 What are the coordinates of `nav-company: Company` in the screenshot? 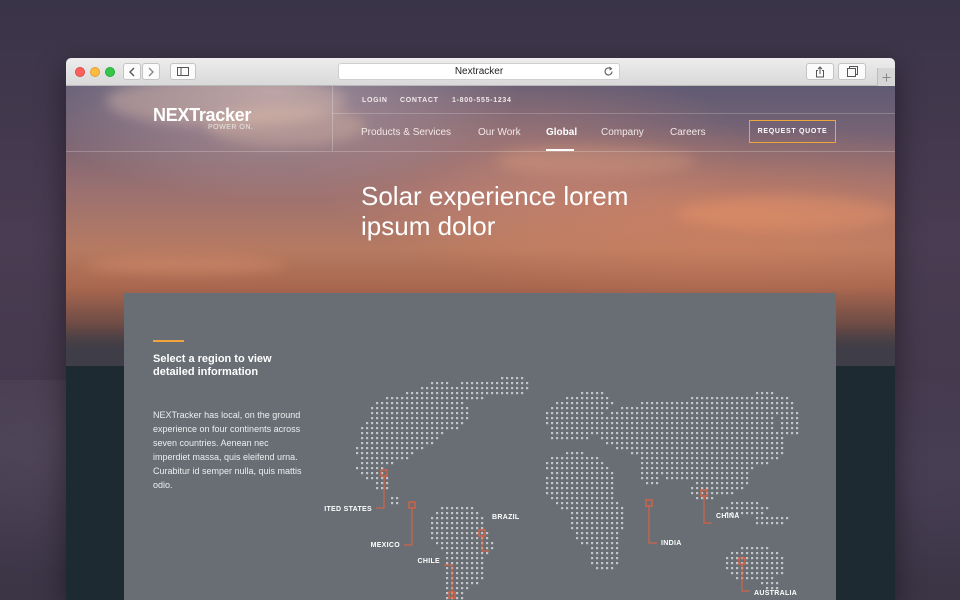 It's located at (622, 132).